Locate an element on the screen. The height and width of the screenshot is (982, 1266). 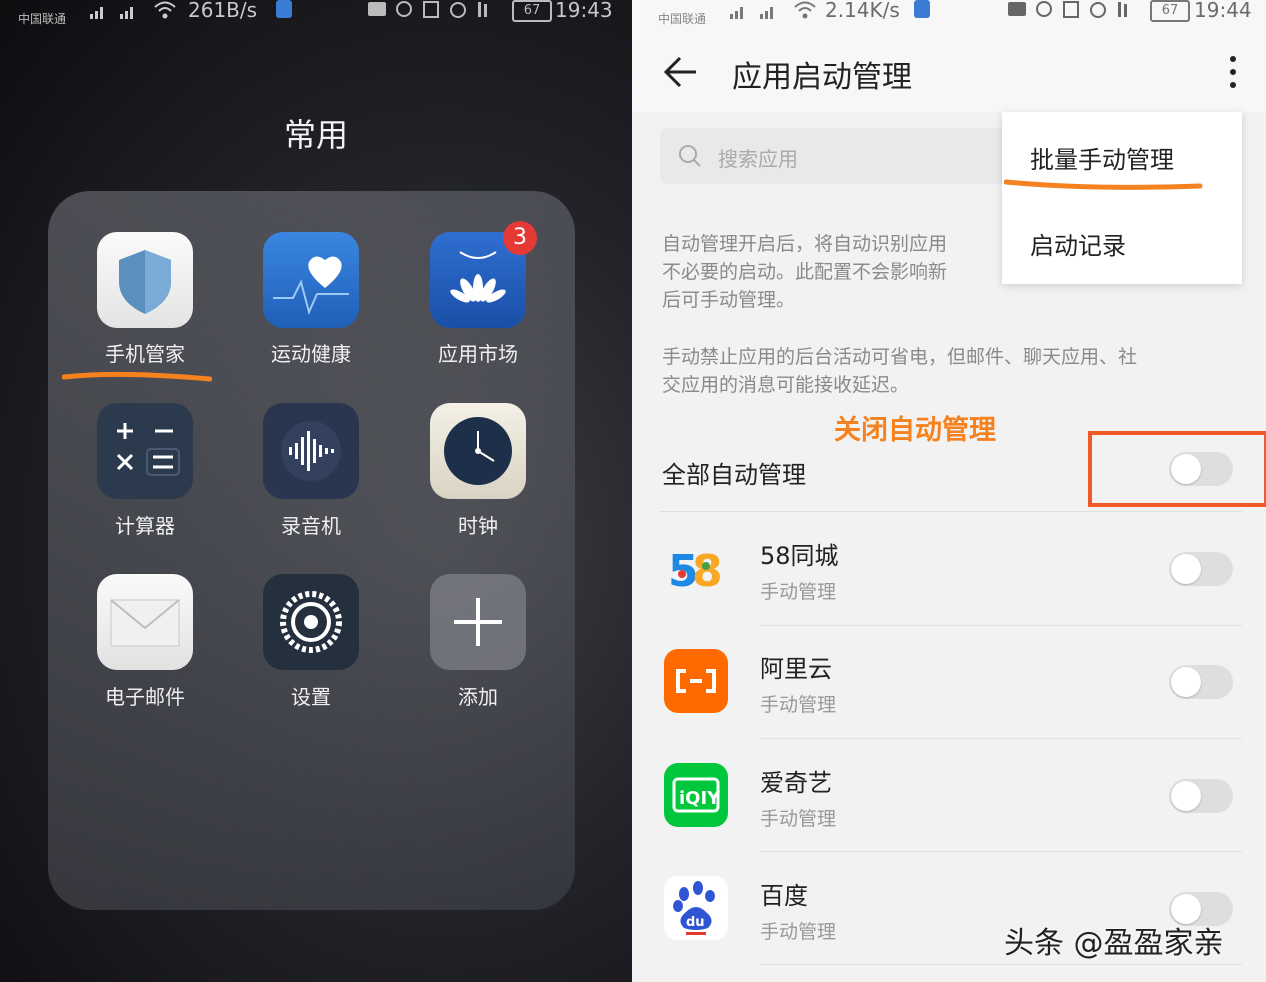
clock-icon is located at coordinates (478, 451).